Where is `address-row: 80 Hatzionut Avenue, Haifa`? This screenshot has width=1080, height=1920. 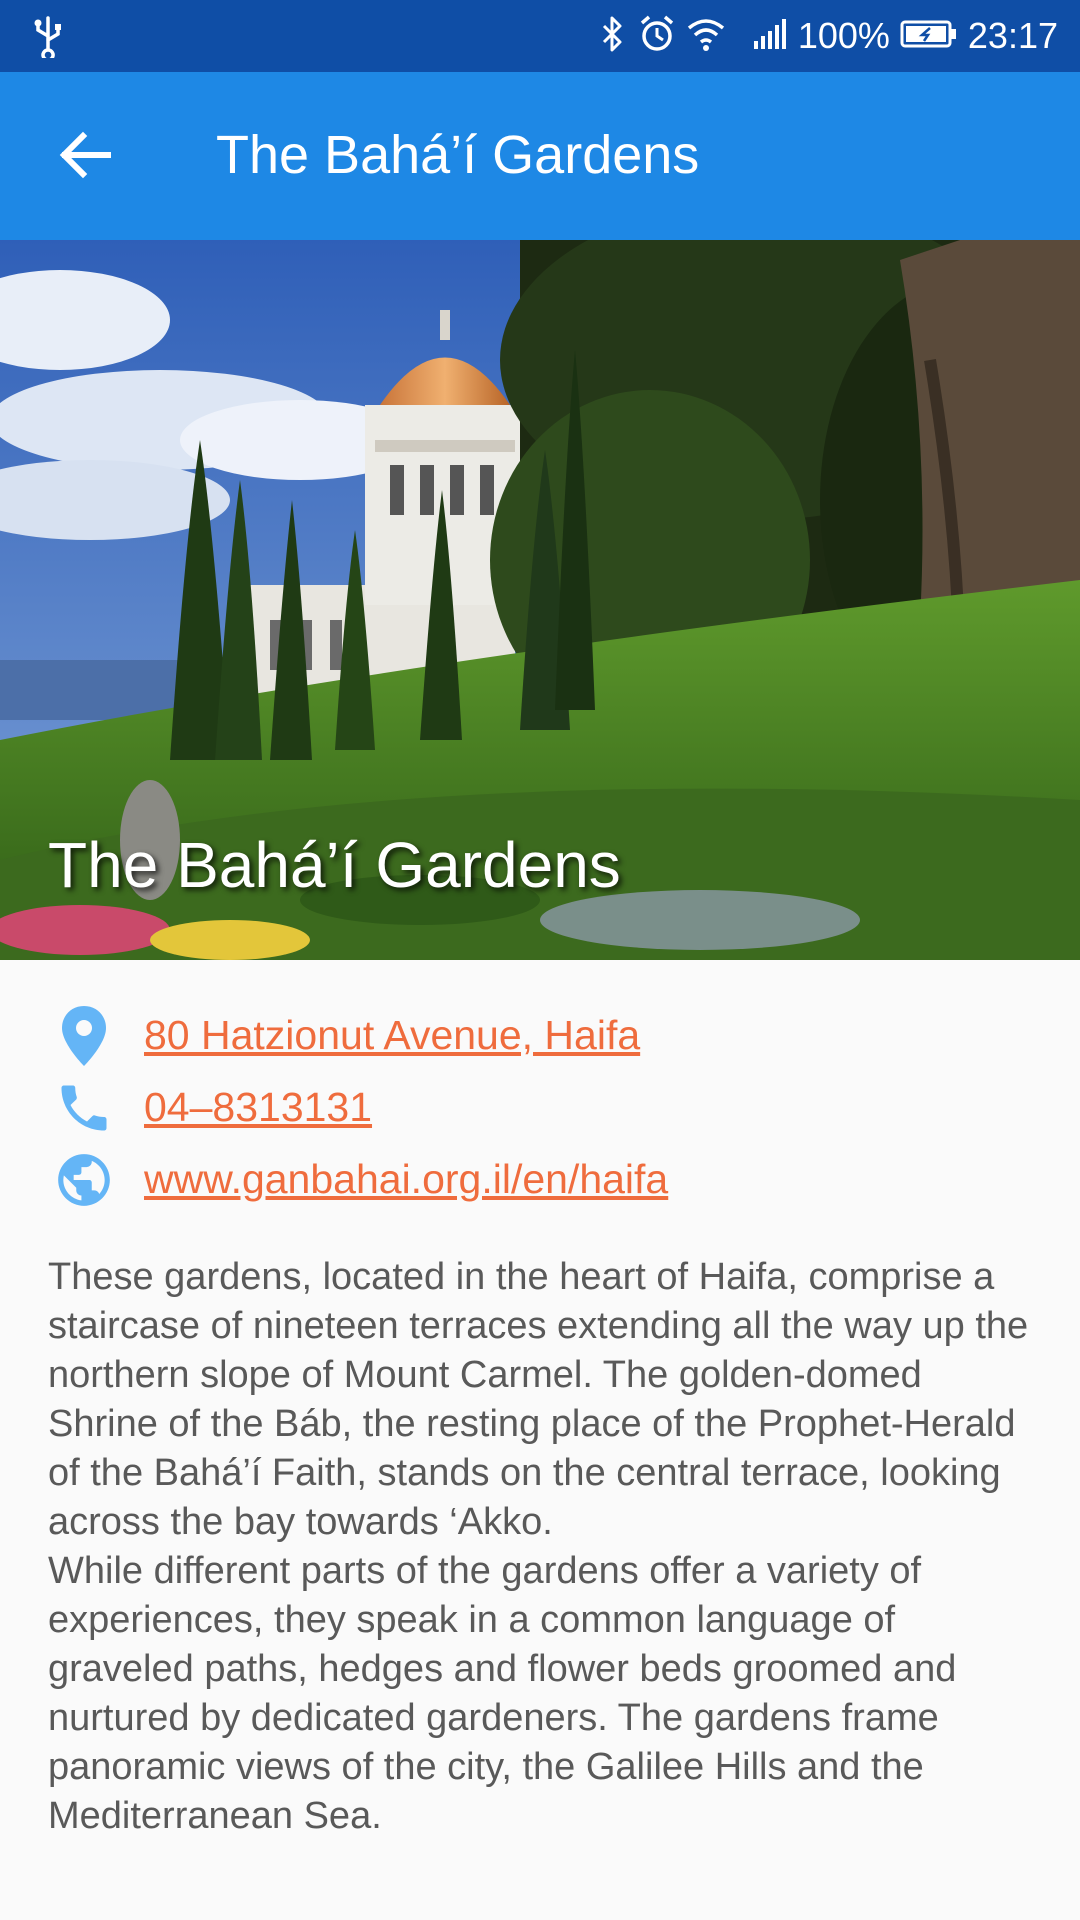
address-row: 80 Hatzionut Avenue, Haifa is located at coordinates (540, 1036).